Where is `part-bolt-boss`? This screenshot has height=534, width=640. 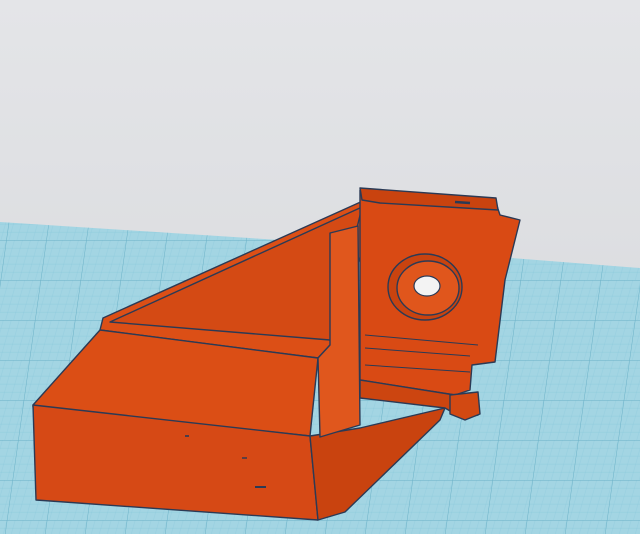
part-bolt-boss is located at coordinates (425, 287).